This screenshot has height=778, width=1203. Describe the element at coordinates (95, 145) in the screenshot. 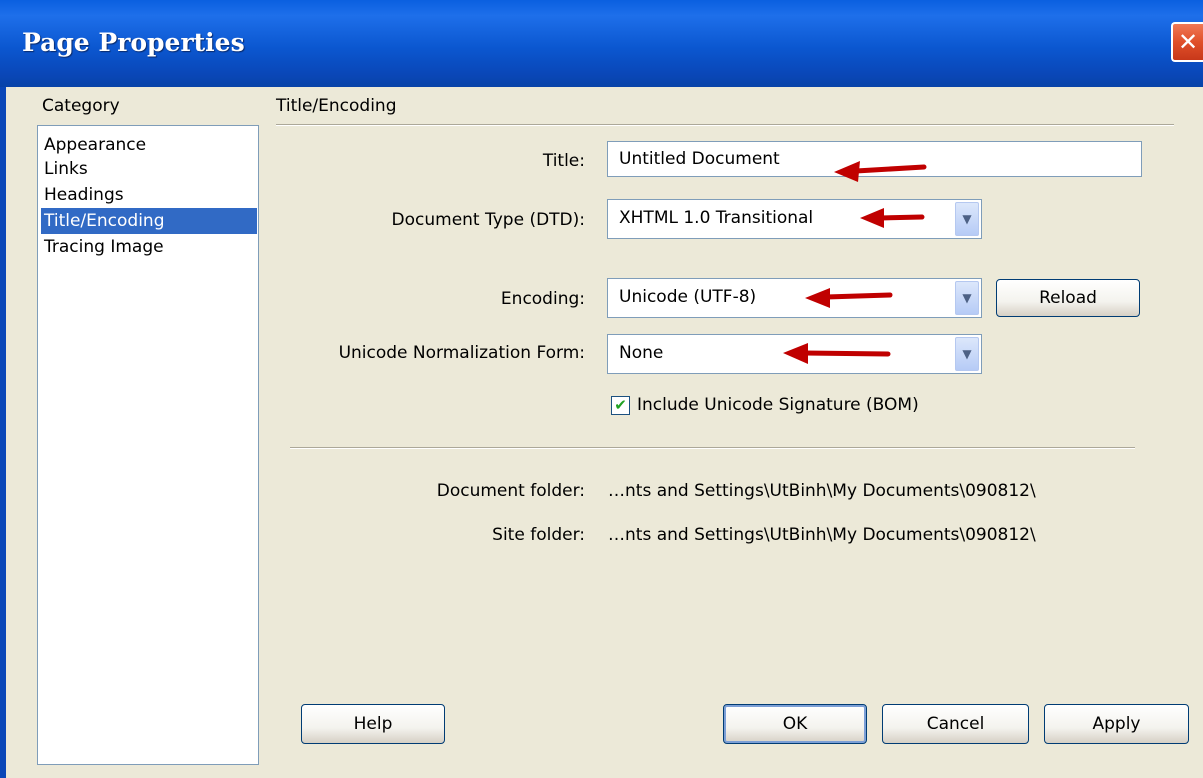

I see `category-item-appearance: Appearance` at that location.